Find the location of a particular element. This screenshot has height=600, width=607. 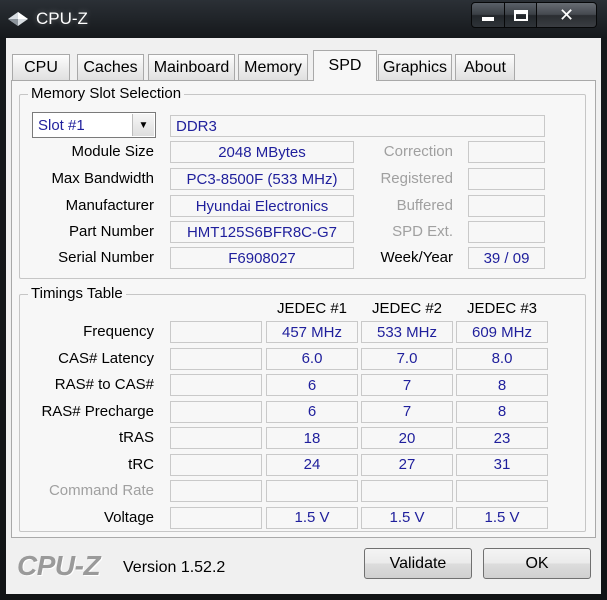

memory-type-value: DDR3 is located at coordinates (357, 126).